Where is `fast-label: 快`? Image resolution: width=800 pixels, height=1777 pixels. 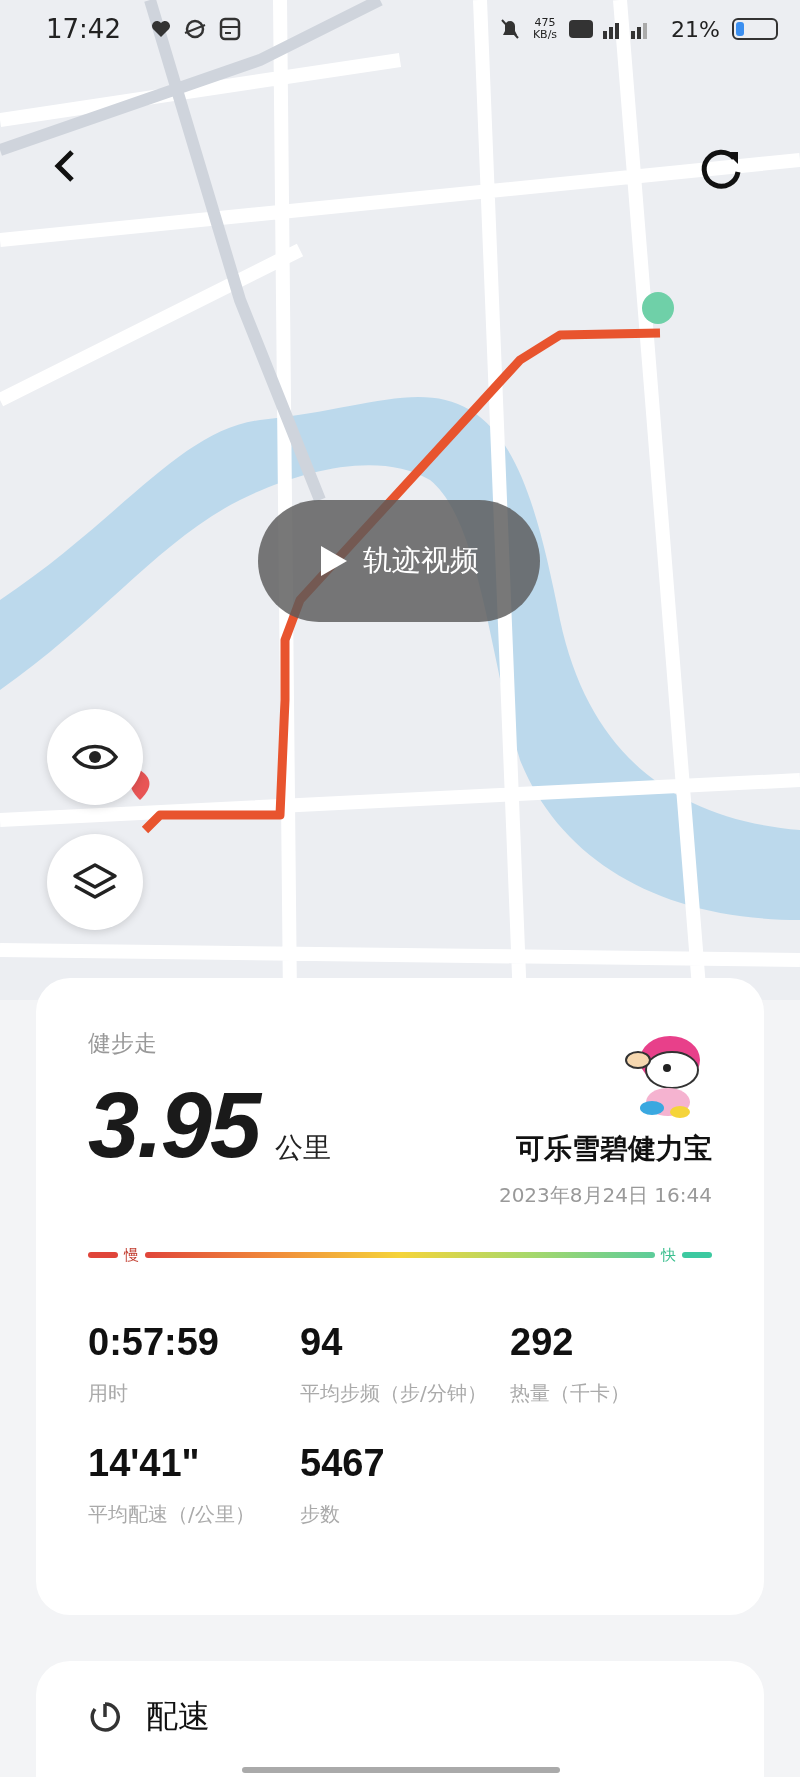 fast-label: 快 is located at coordinates (668, 1255).